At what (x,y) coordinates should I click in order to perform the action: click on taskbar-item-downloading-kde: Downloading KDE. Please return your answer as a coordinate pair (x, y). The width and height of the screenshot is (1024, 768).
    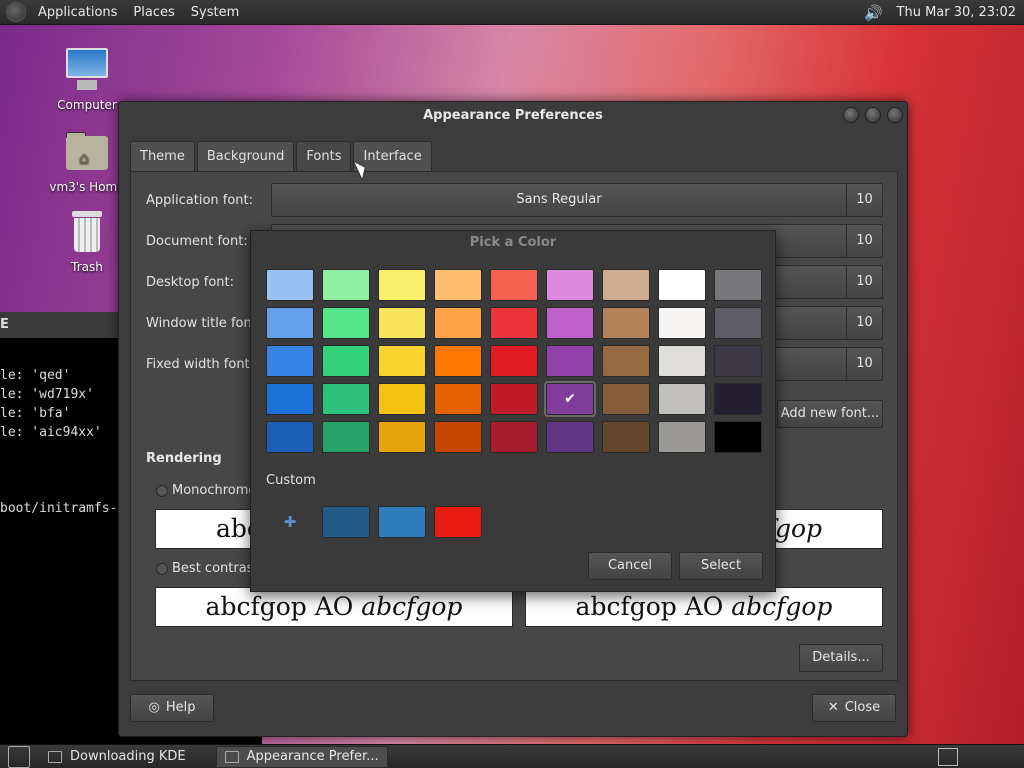
    Looking at the image, I should click on (117, 757).